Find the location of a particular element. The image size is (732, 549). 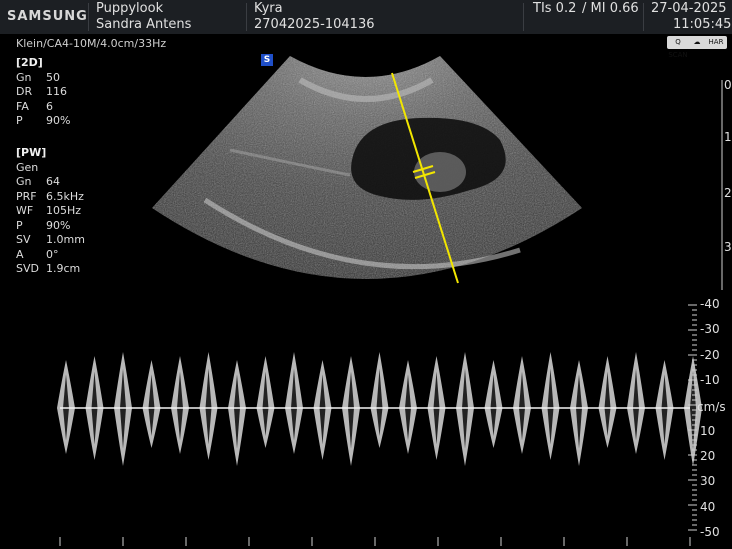

velocity-tick-label: -10 is located at coordinates (710, 380).